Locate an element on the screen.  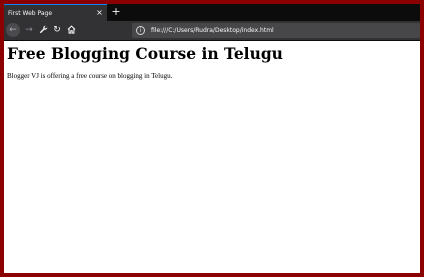
back-button: ← is located at coordinates (13, 30).